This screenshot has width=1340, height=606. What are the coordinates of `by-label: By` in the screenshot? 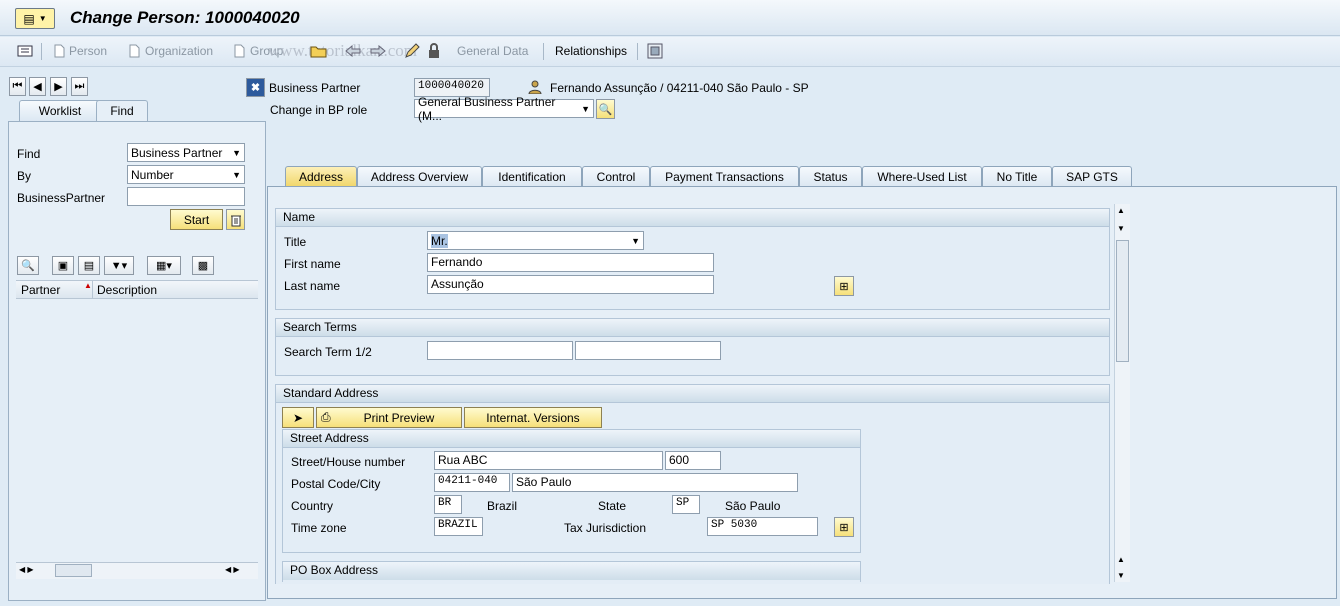 It's located at (24, 176).